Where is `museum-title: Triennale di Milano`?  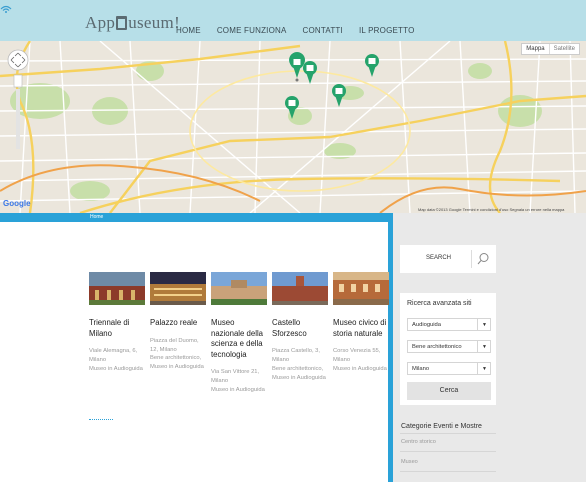
museum-title: Triennale di Milano is located at coordinates (117, 328).